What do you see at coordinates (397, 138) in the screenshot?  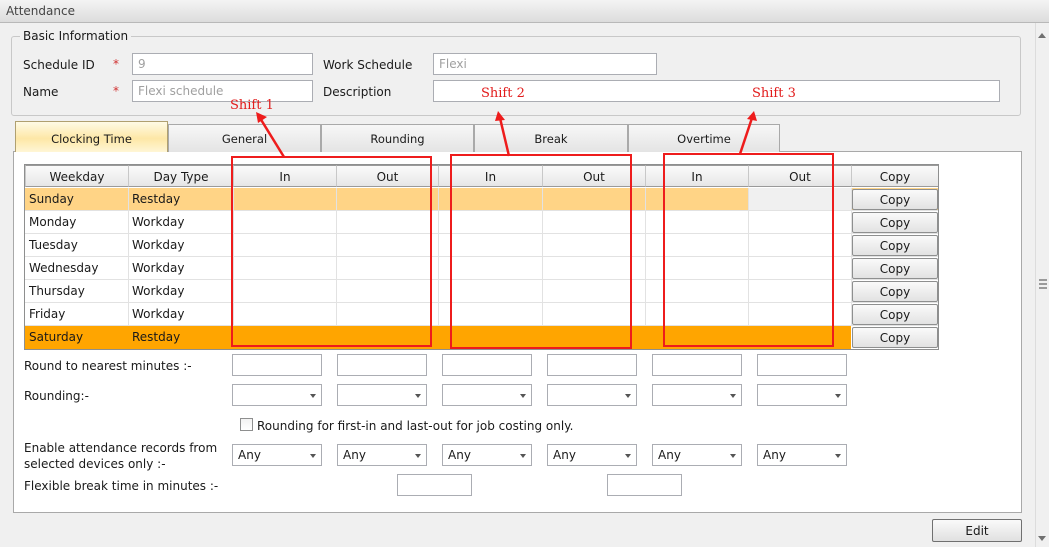 I see `tab-rounding: Rounding` at bounding box center [397, 138].